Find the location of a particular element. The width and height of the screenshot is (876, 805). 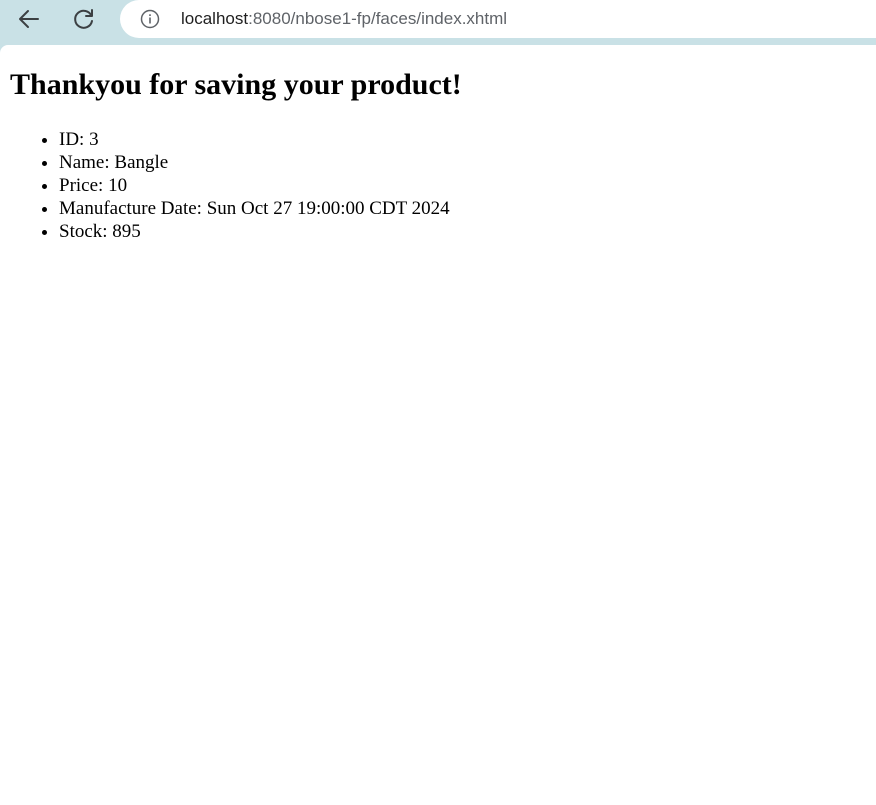

reload-button is located at coordinates (84, 19).